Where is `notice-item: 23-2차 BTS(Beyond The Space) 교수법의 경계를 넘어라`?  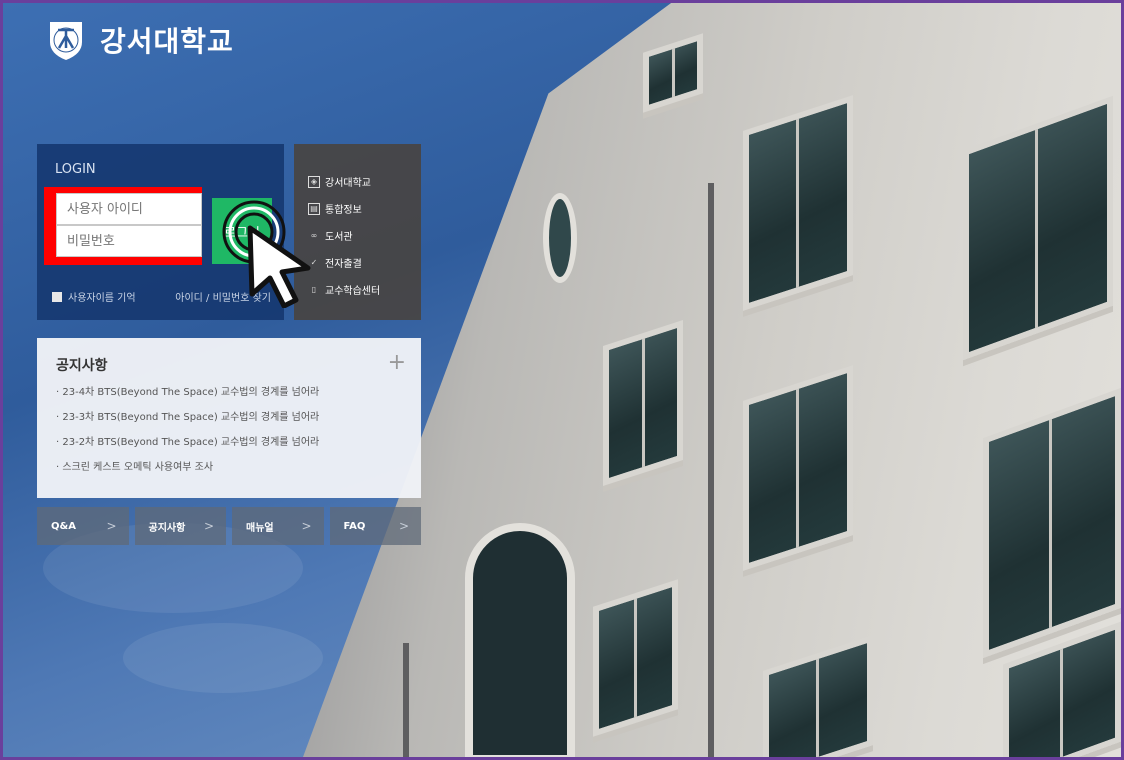
notice-item: 23-2차 BTS(Beyond The Space) 교수법의 경계를 넘어라 is located at coordinates (187, 448).